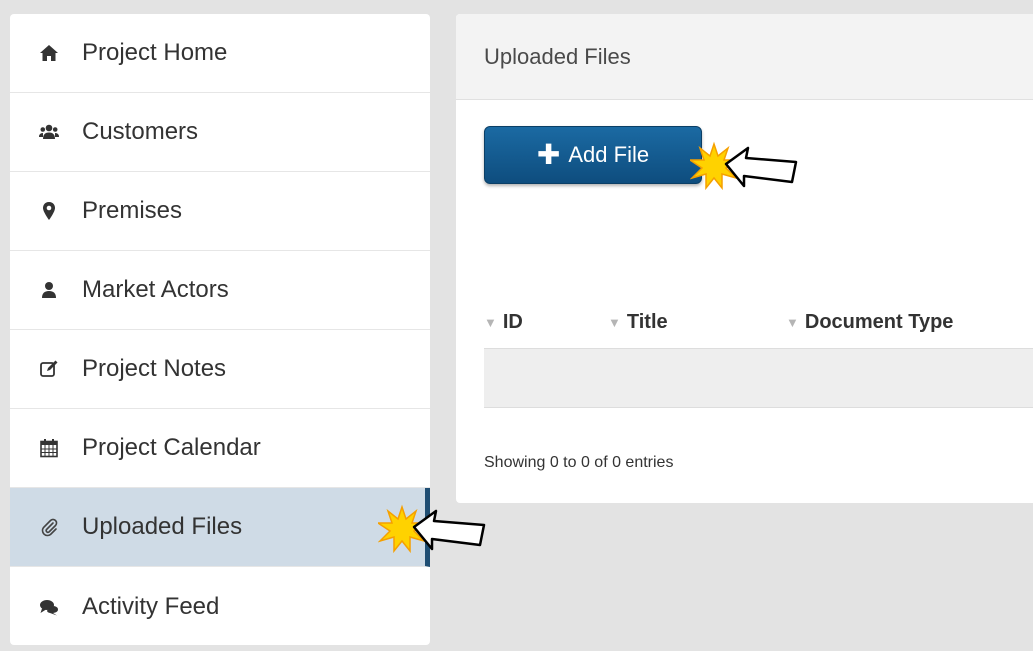 The width and height of the screenshot is (1033, 651). What do you see at coordinates (132, 210) in the screenshot?
I see `sidebar-item-label: Premises` at bounding box center [132, 210].